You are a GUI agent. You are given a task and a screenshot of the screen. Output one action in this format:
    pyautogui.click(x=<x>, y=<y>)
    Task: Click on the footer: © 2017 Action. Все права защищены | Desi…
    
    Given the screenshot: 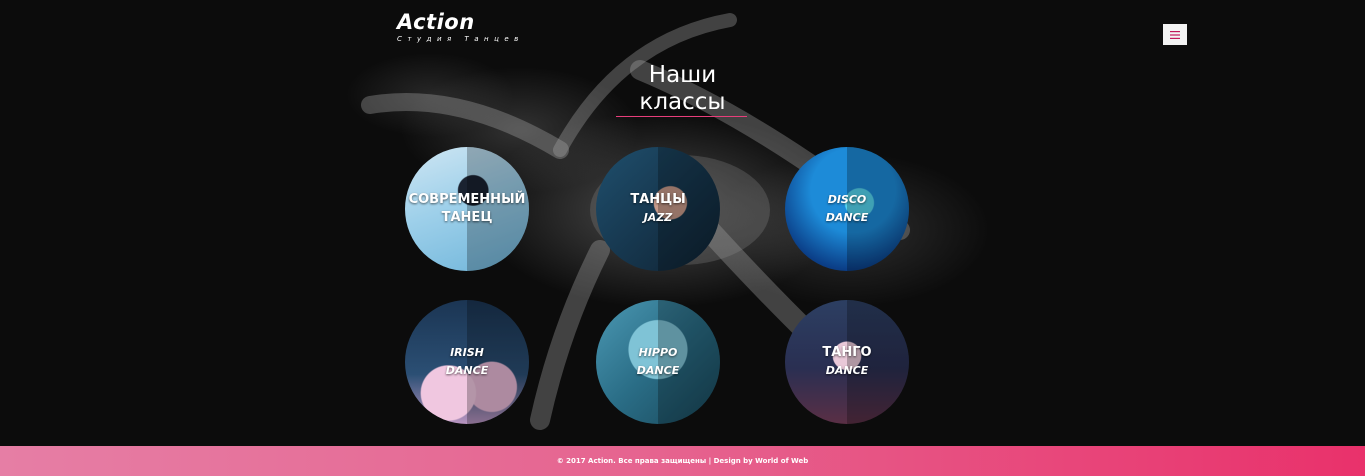 What is the action you would take?
    pyautogui.click(x=682, y=461)
    